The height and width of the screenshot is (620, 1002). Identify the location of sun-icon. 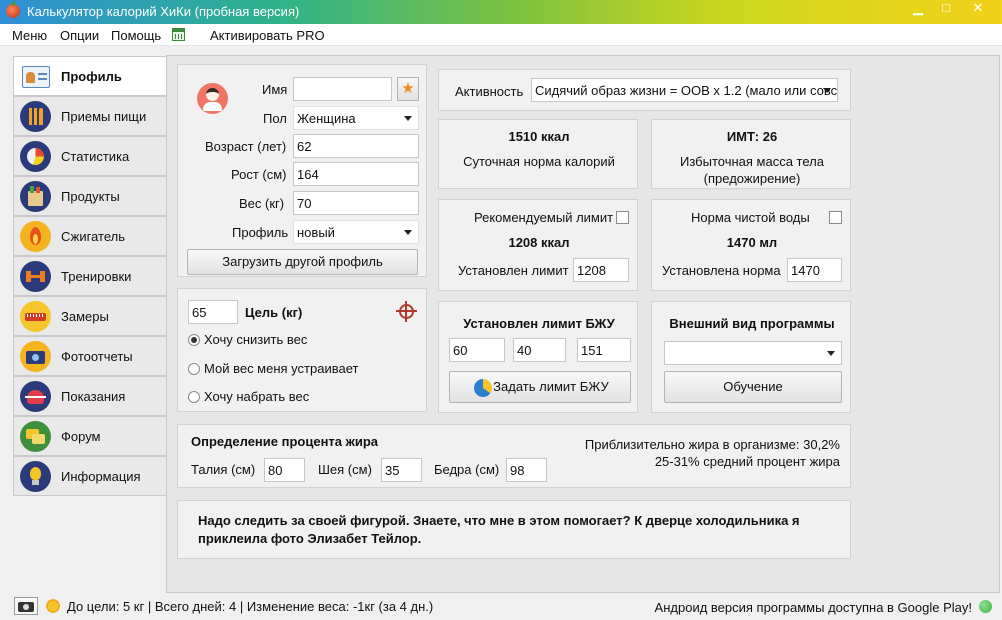
(53, 606).